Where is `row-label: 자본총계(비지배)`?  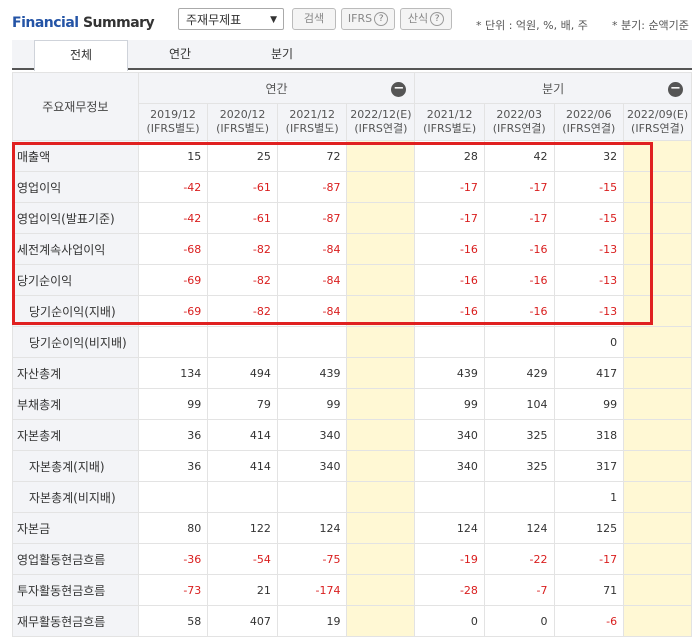
row-label: 자본총계(비지배) is located at coordinates (75, 497).